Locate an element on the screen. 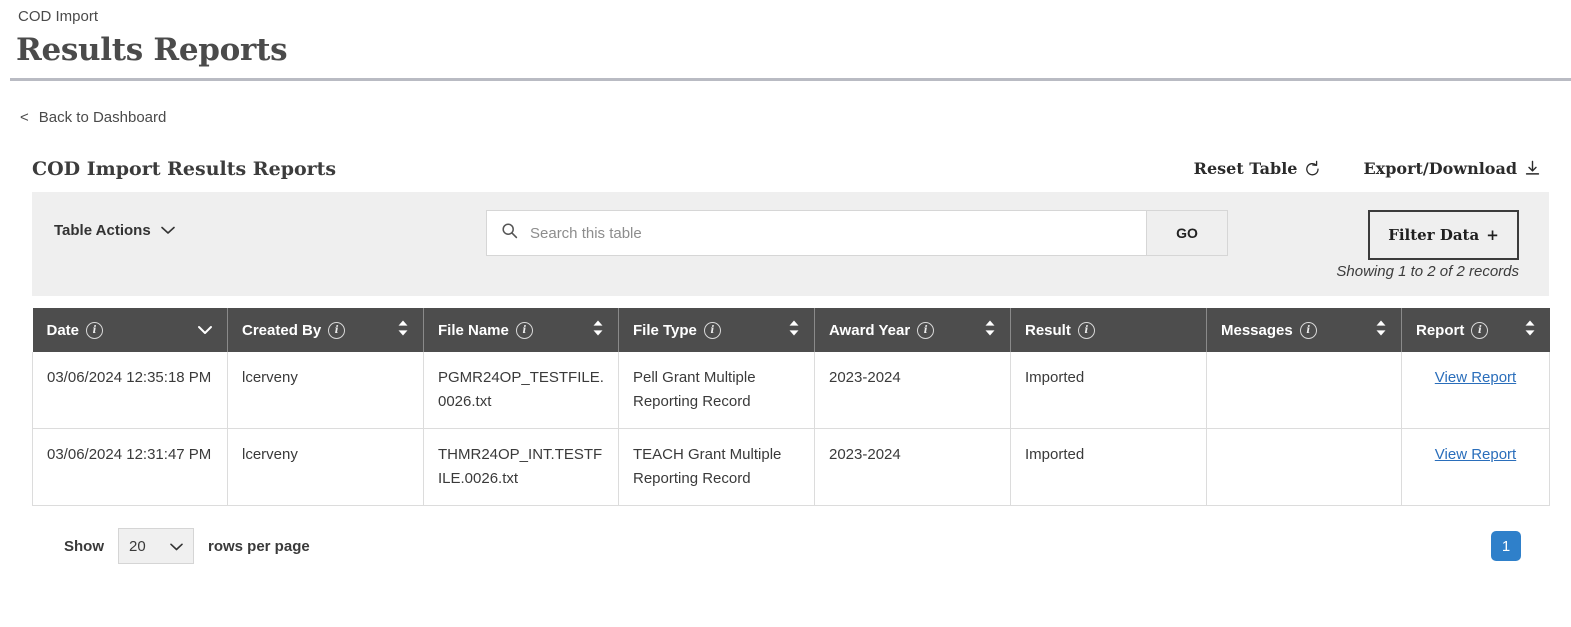  column-header-file-name: File Name i is located at coordinates (521, 330).